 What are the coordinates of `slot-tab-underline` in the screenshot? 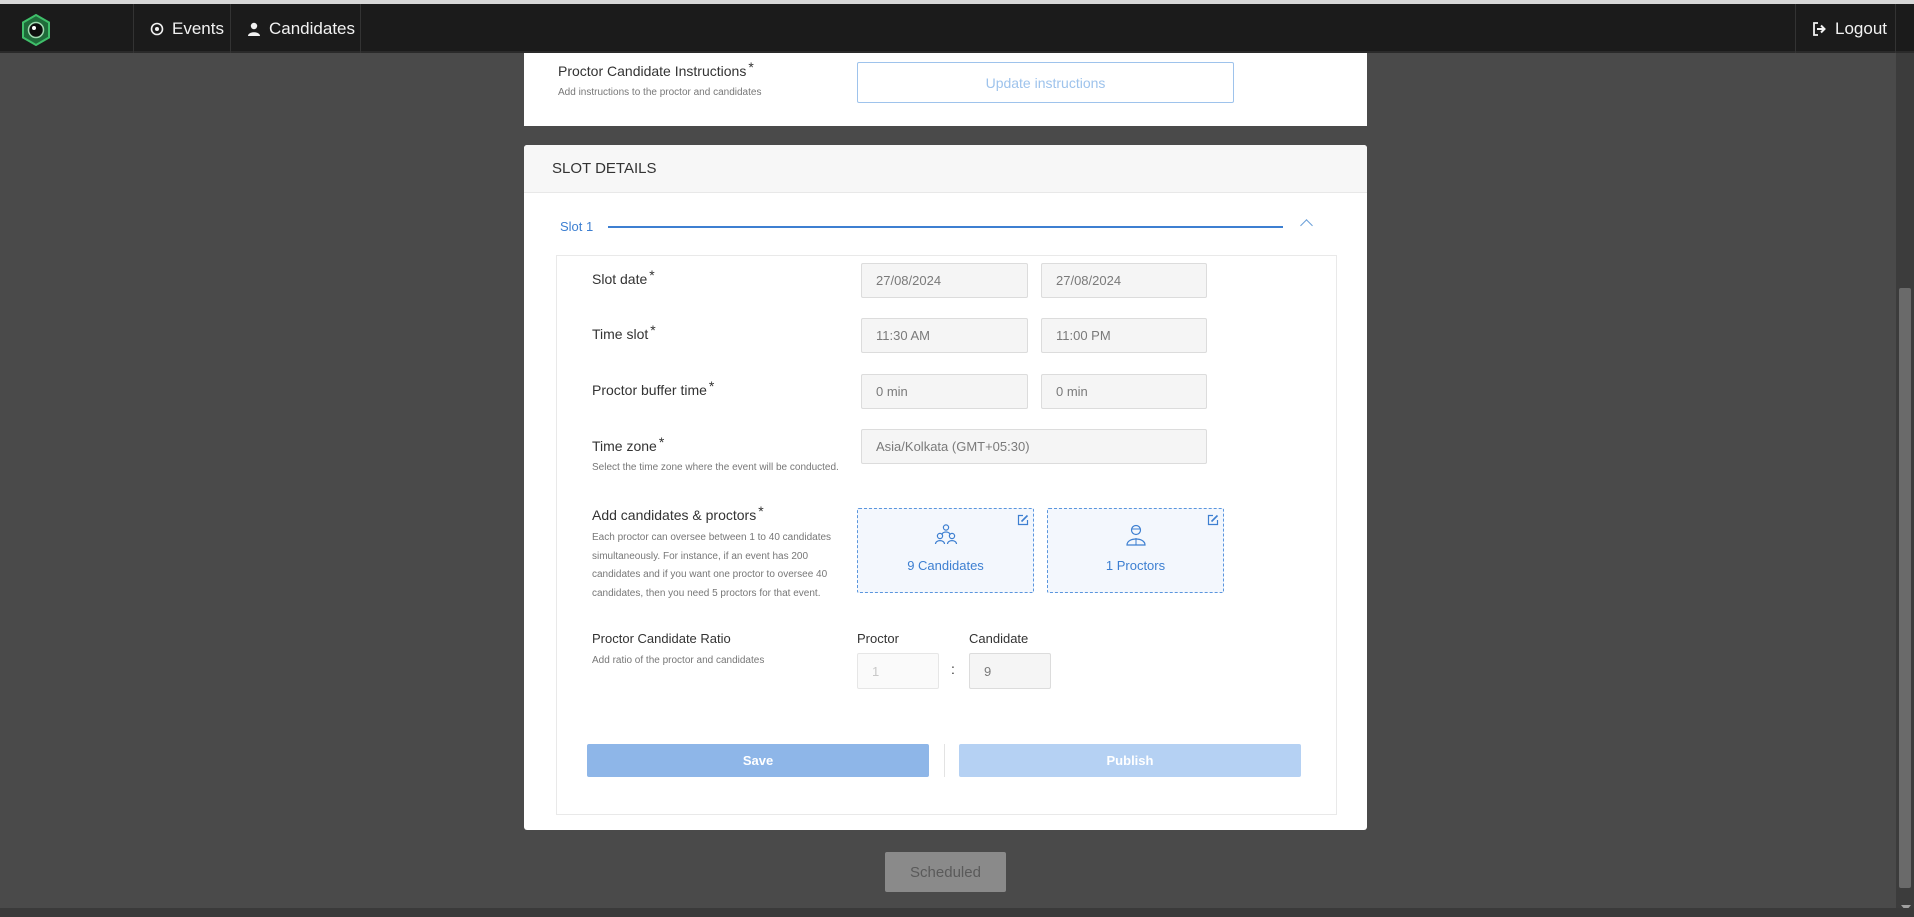 It's located at (945, 227).